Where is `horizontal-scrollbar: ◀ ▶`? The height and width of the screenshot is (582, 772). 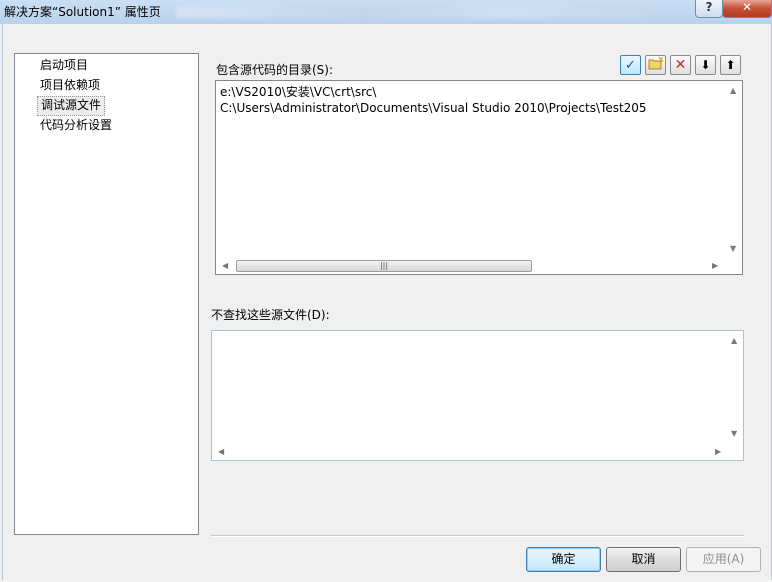
horizontal-scrollbar: ◀ ▶ is located at coordinates (469, 452).